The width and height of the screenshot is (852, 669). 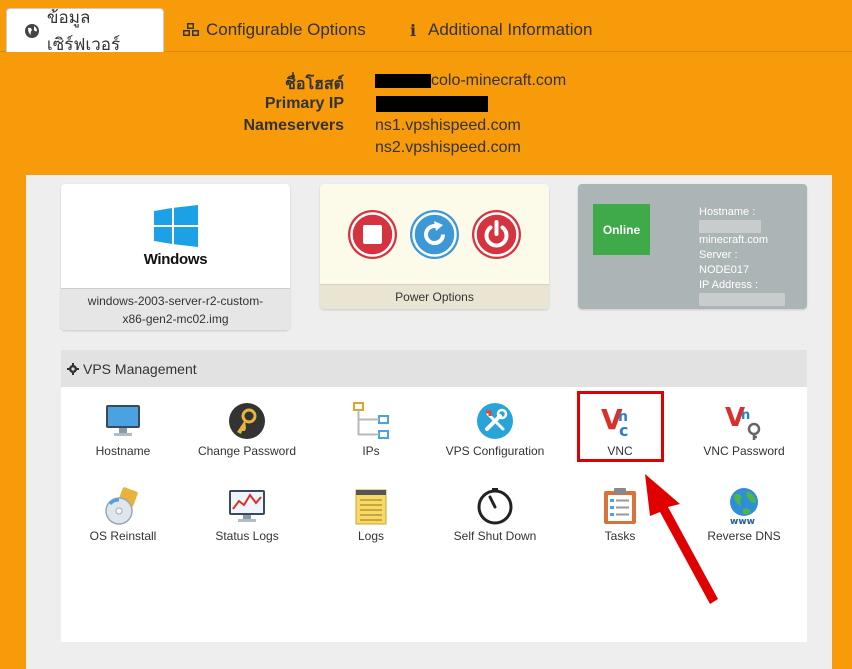 I want to click on power-card: Power Options, so click(x=434, y=246).